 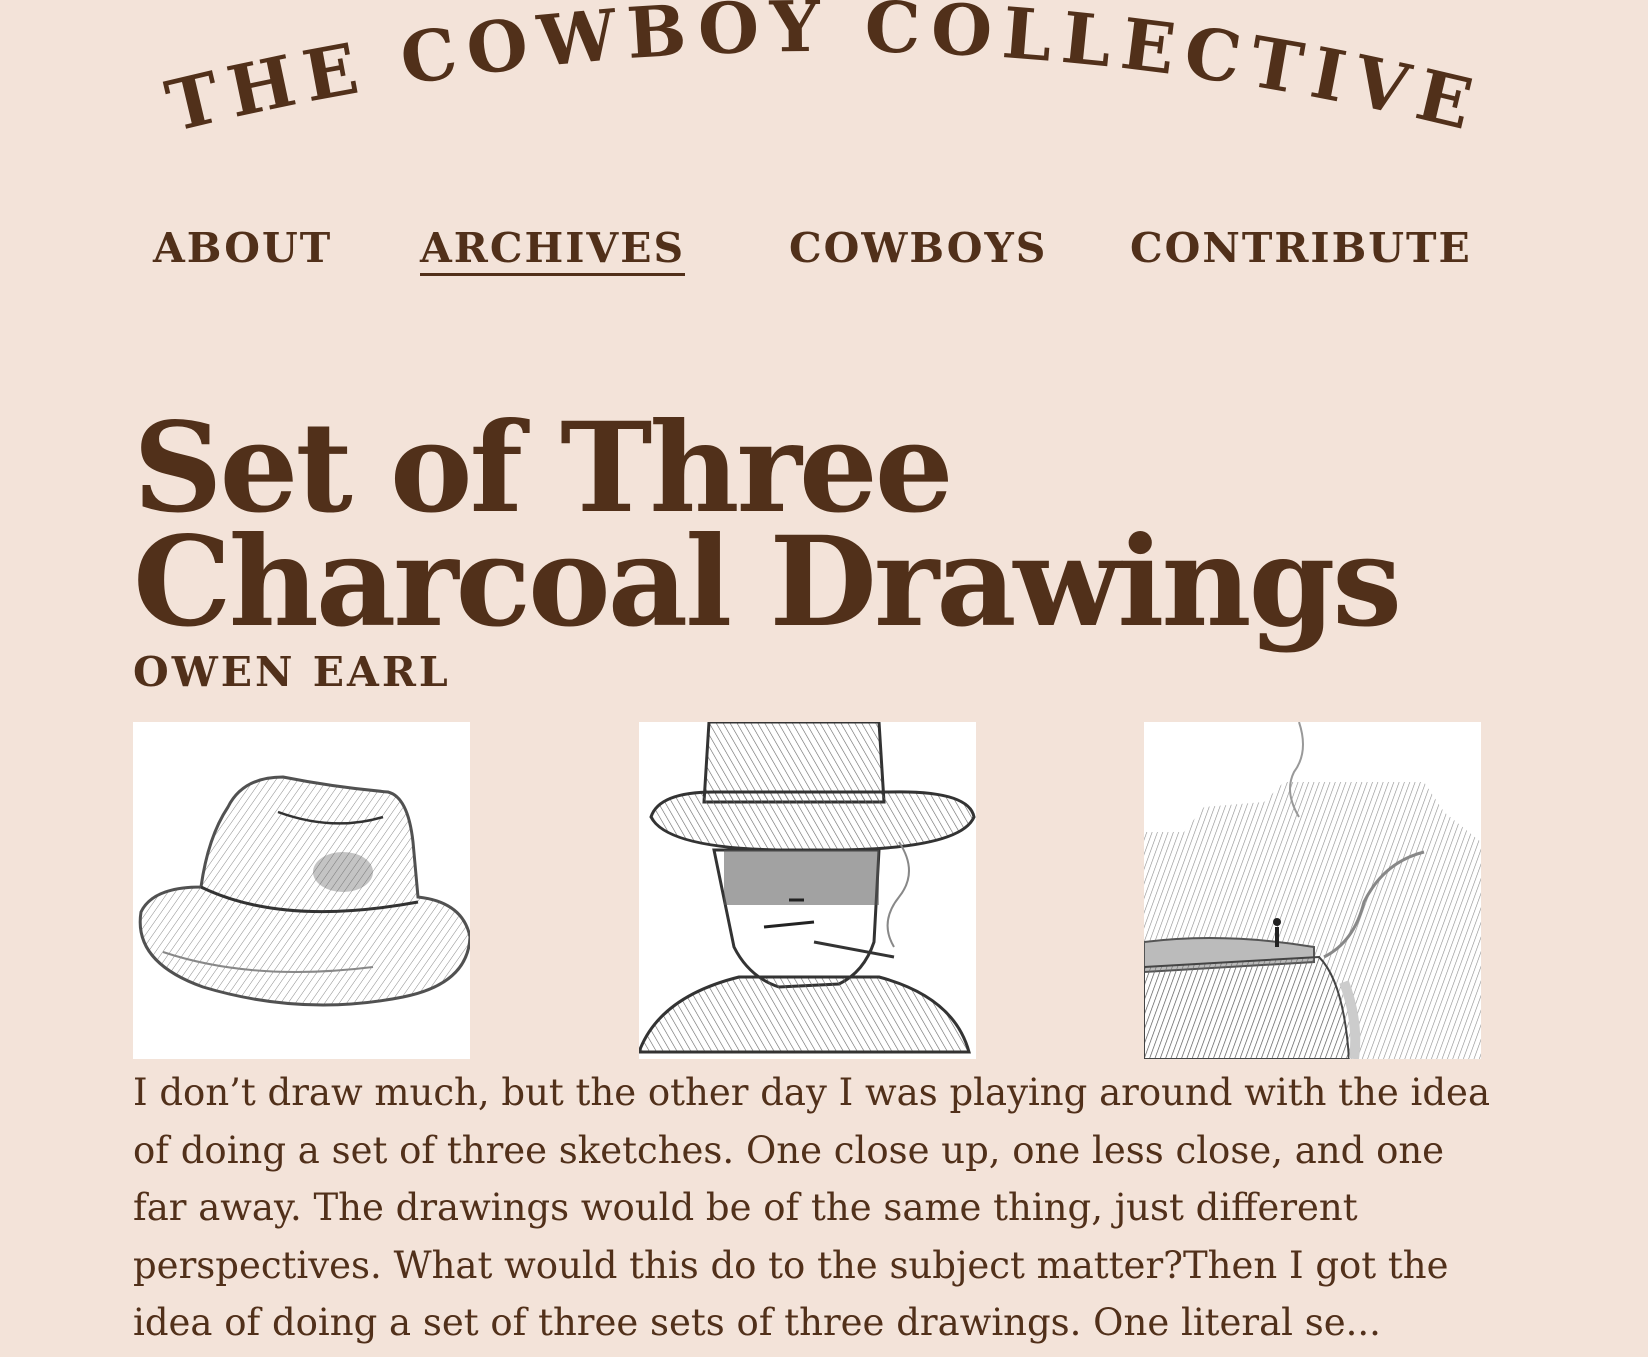 I want to click on site-logo-arc: THE COWBOY COLLECTIVE, so click(x=823, y=74).